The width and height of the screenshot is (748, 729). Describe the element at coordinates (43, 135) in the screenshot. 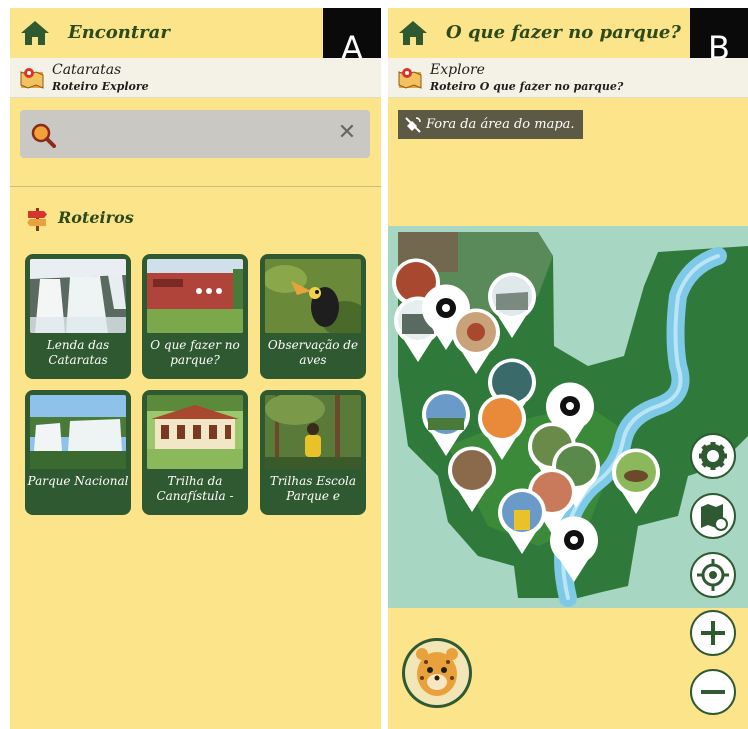

I see `search-icon` at that location.